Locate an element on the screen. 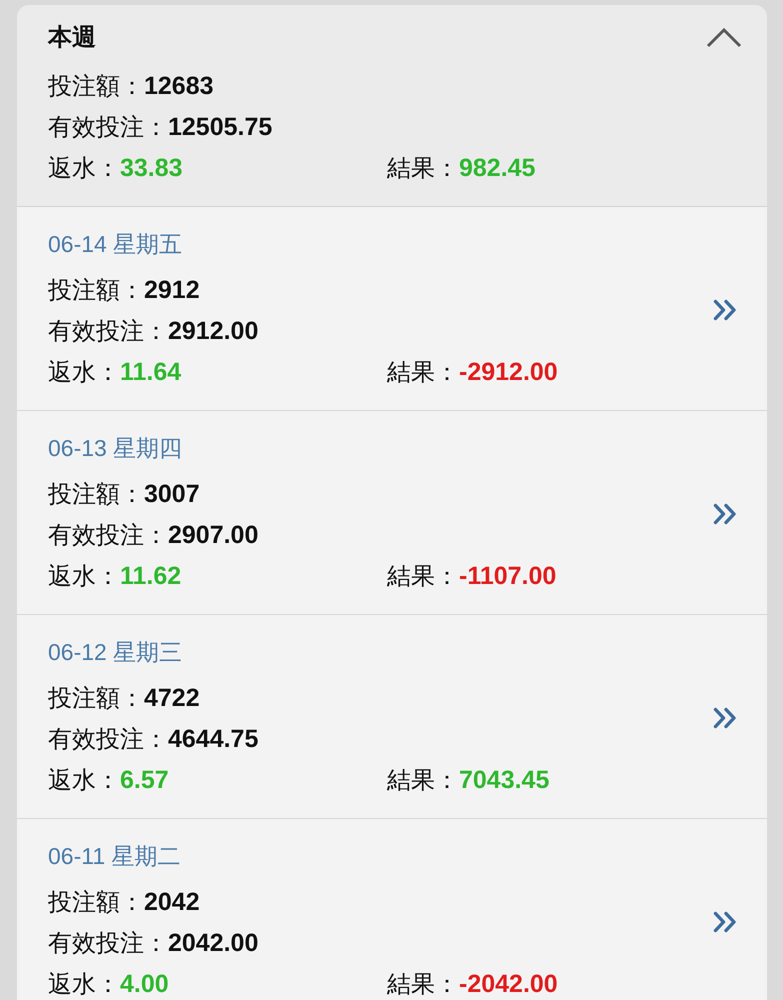 Image resolution: width=783 pixels, height=1000 pixels. stat-value: 11.62 is located at coordinates (151, 576).